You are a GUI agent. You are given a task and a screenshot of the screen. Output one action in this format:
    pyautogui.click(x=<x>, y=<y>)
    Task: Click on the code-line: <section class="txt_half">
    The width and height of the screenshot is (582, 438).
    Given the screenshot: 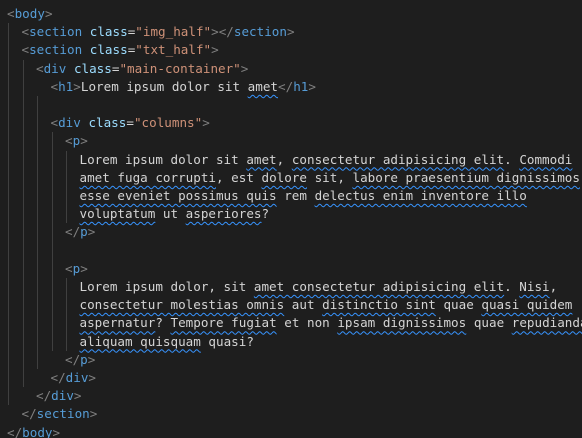 What is the action you would take?
    pyautogui.click(x=120, y=50)
    